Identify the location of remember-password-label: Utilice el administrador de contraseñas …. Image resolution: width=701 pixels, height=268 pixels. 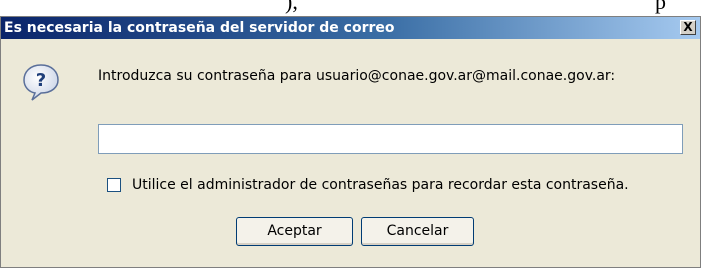
(380, 185).